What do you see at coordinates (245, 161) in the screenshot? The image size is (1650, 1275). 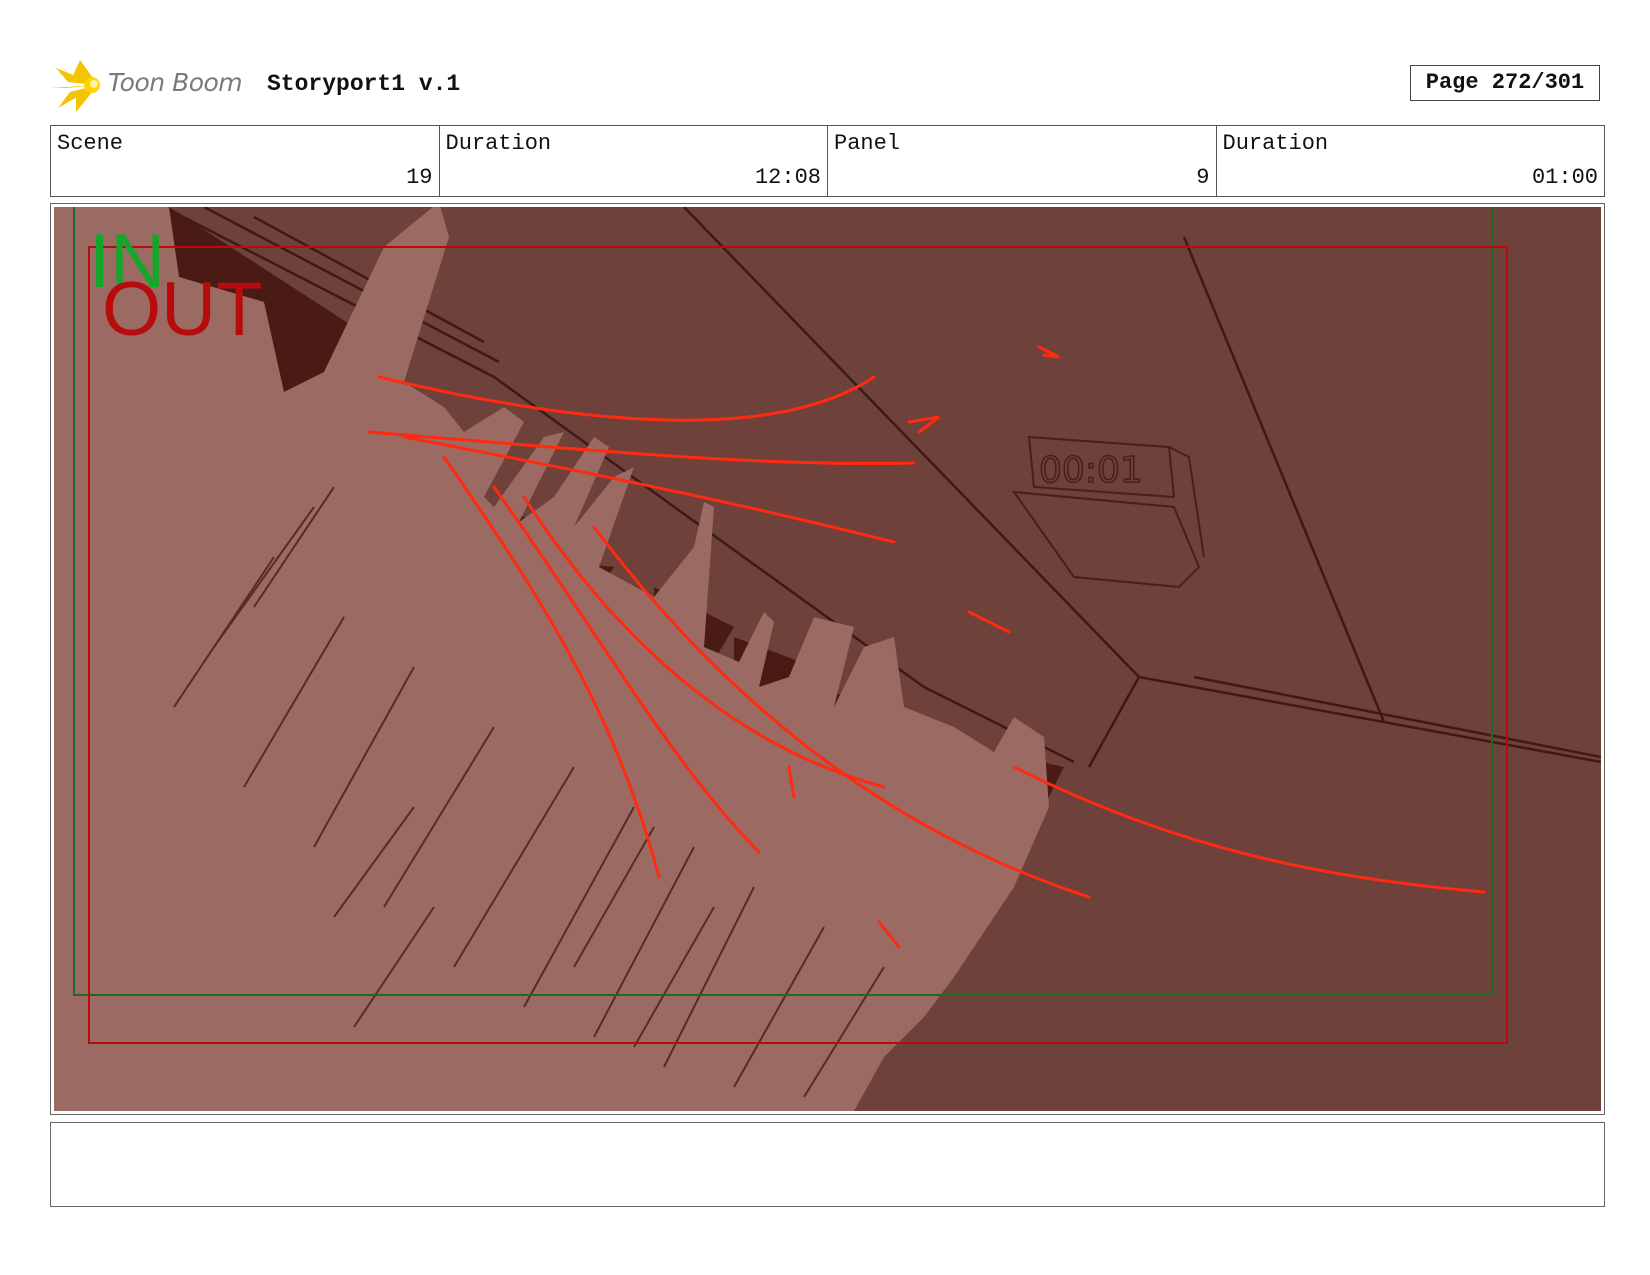 I see `scene-cell: Scene 19` at bounding box center [245, 161].